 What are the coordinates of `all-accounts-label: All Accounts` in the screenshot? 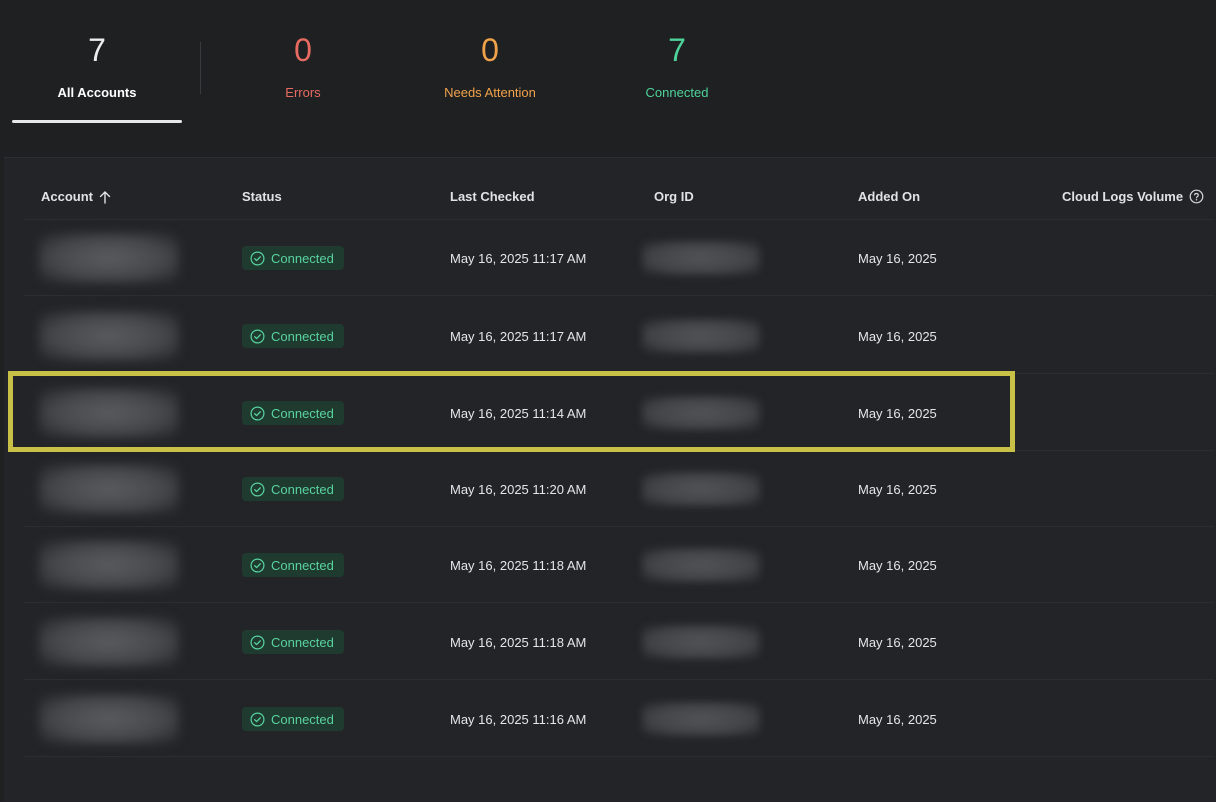 It's located at (97, 92).